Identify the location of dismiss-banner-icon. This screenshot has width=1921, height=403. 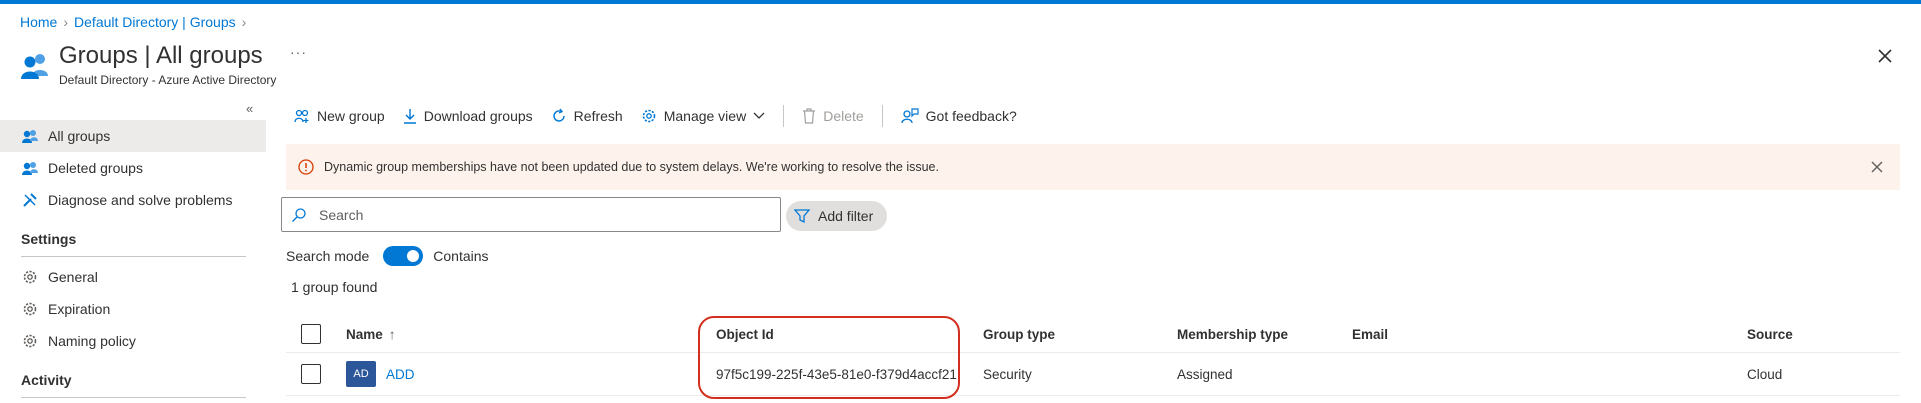
(1877, 167).